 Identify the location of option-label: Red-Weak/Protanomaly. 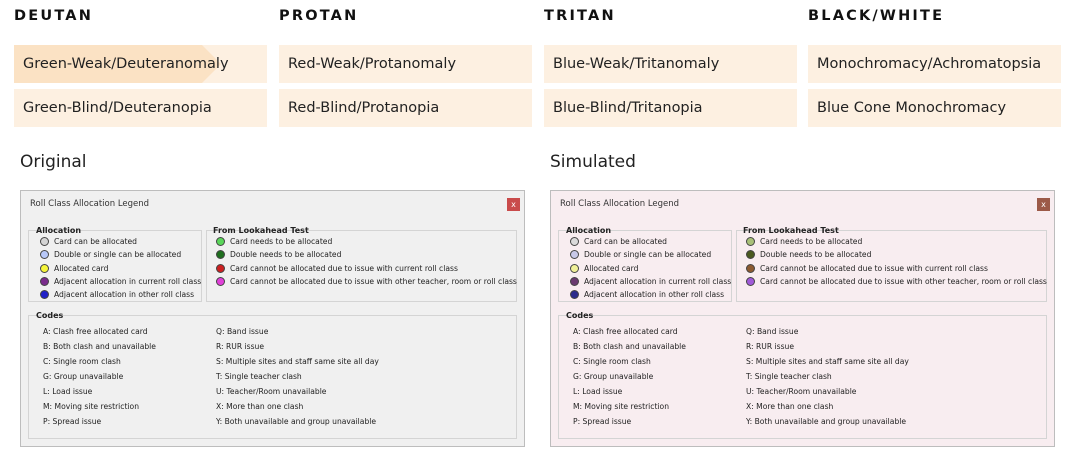
(372, 64).